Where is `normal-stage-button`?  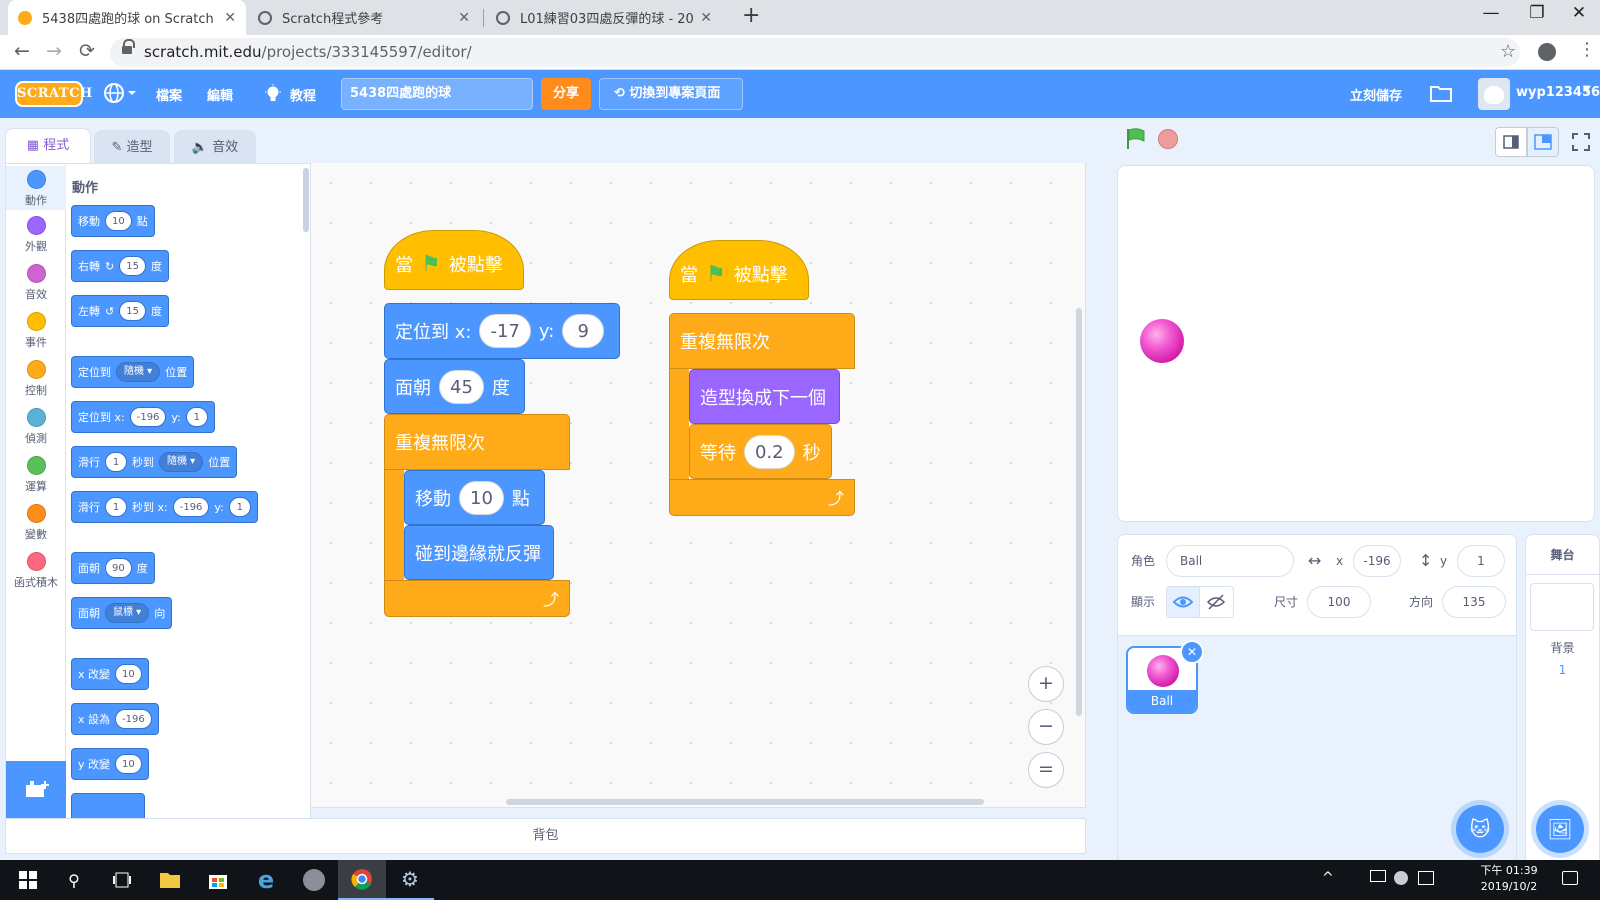
normal-stage-button is located at coordinates (1543, 142).